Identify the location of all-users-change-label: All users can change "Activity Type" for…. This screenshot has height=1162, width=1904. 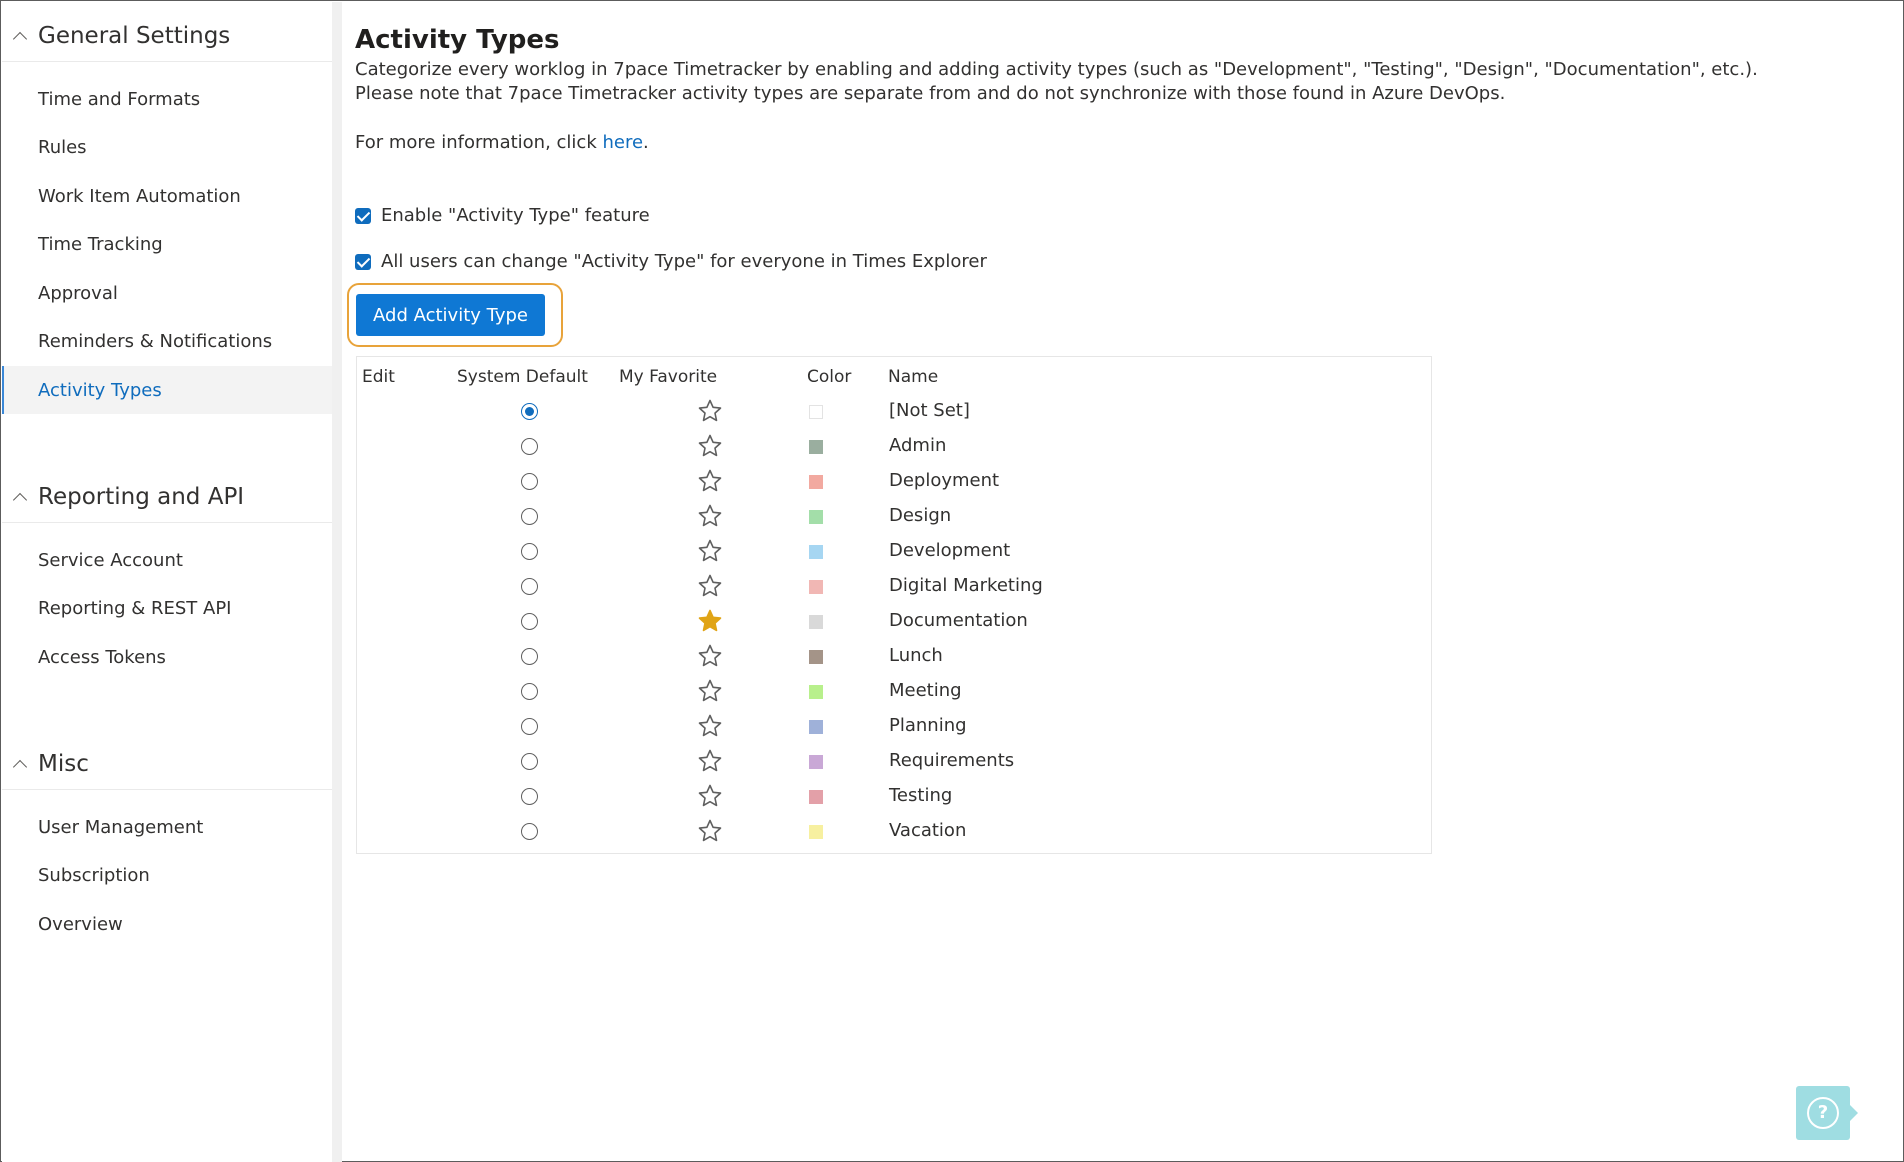
(684, 261).